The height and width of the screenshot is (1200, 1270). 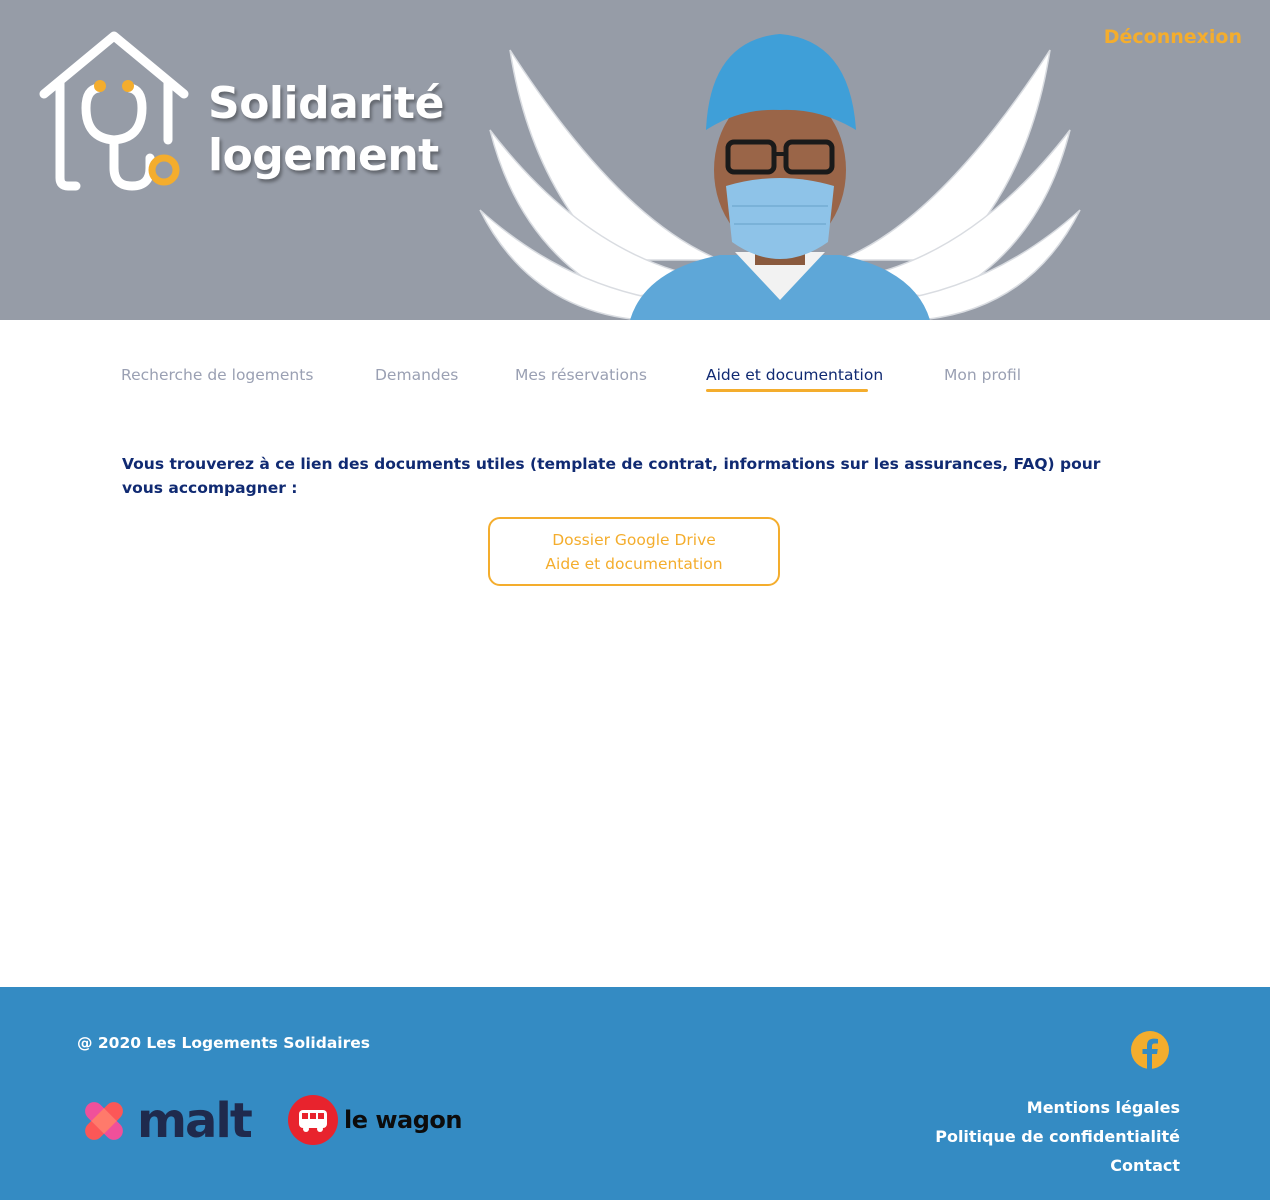 I want to click on brand-line-1: Solidarité, so click(x=326, y=103).